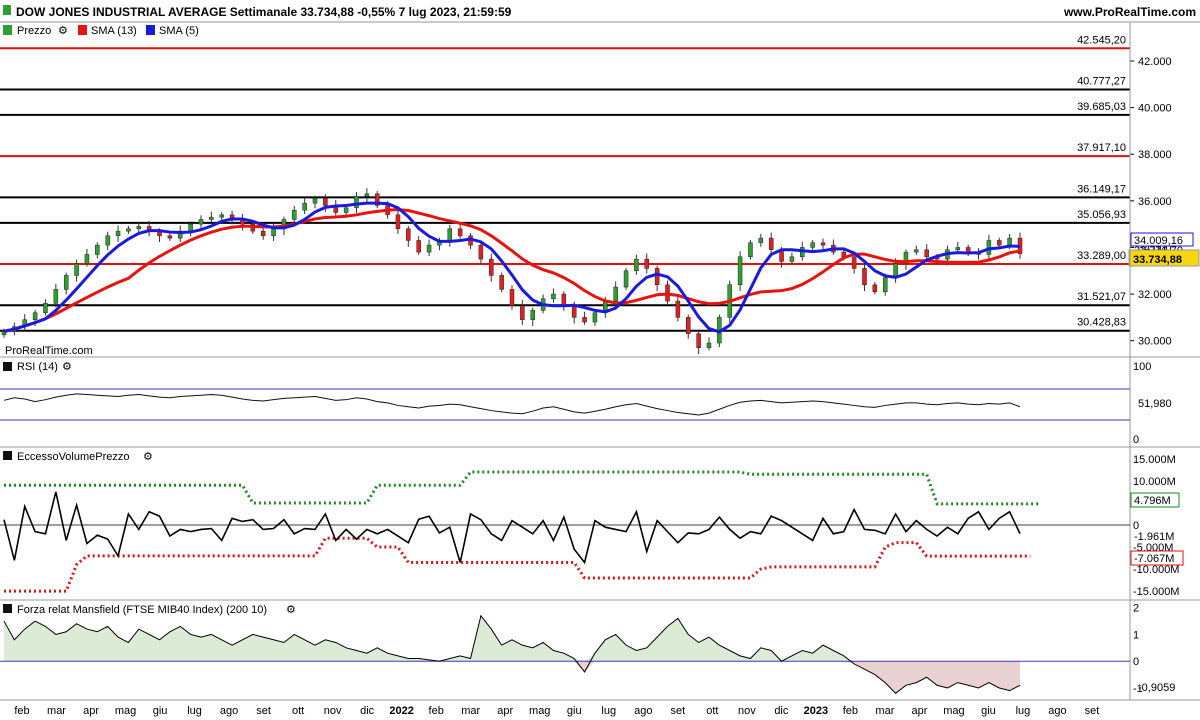 The height and width of the screenshot is (720, 1200). What do you see at coordinates (7, 366) in the screenshot?
I see `rsi-legend-icon` at bounding box center [7, 366].